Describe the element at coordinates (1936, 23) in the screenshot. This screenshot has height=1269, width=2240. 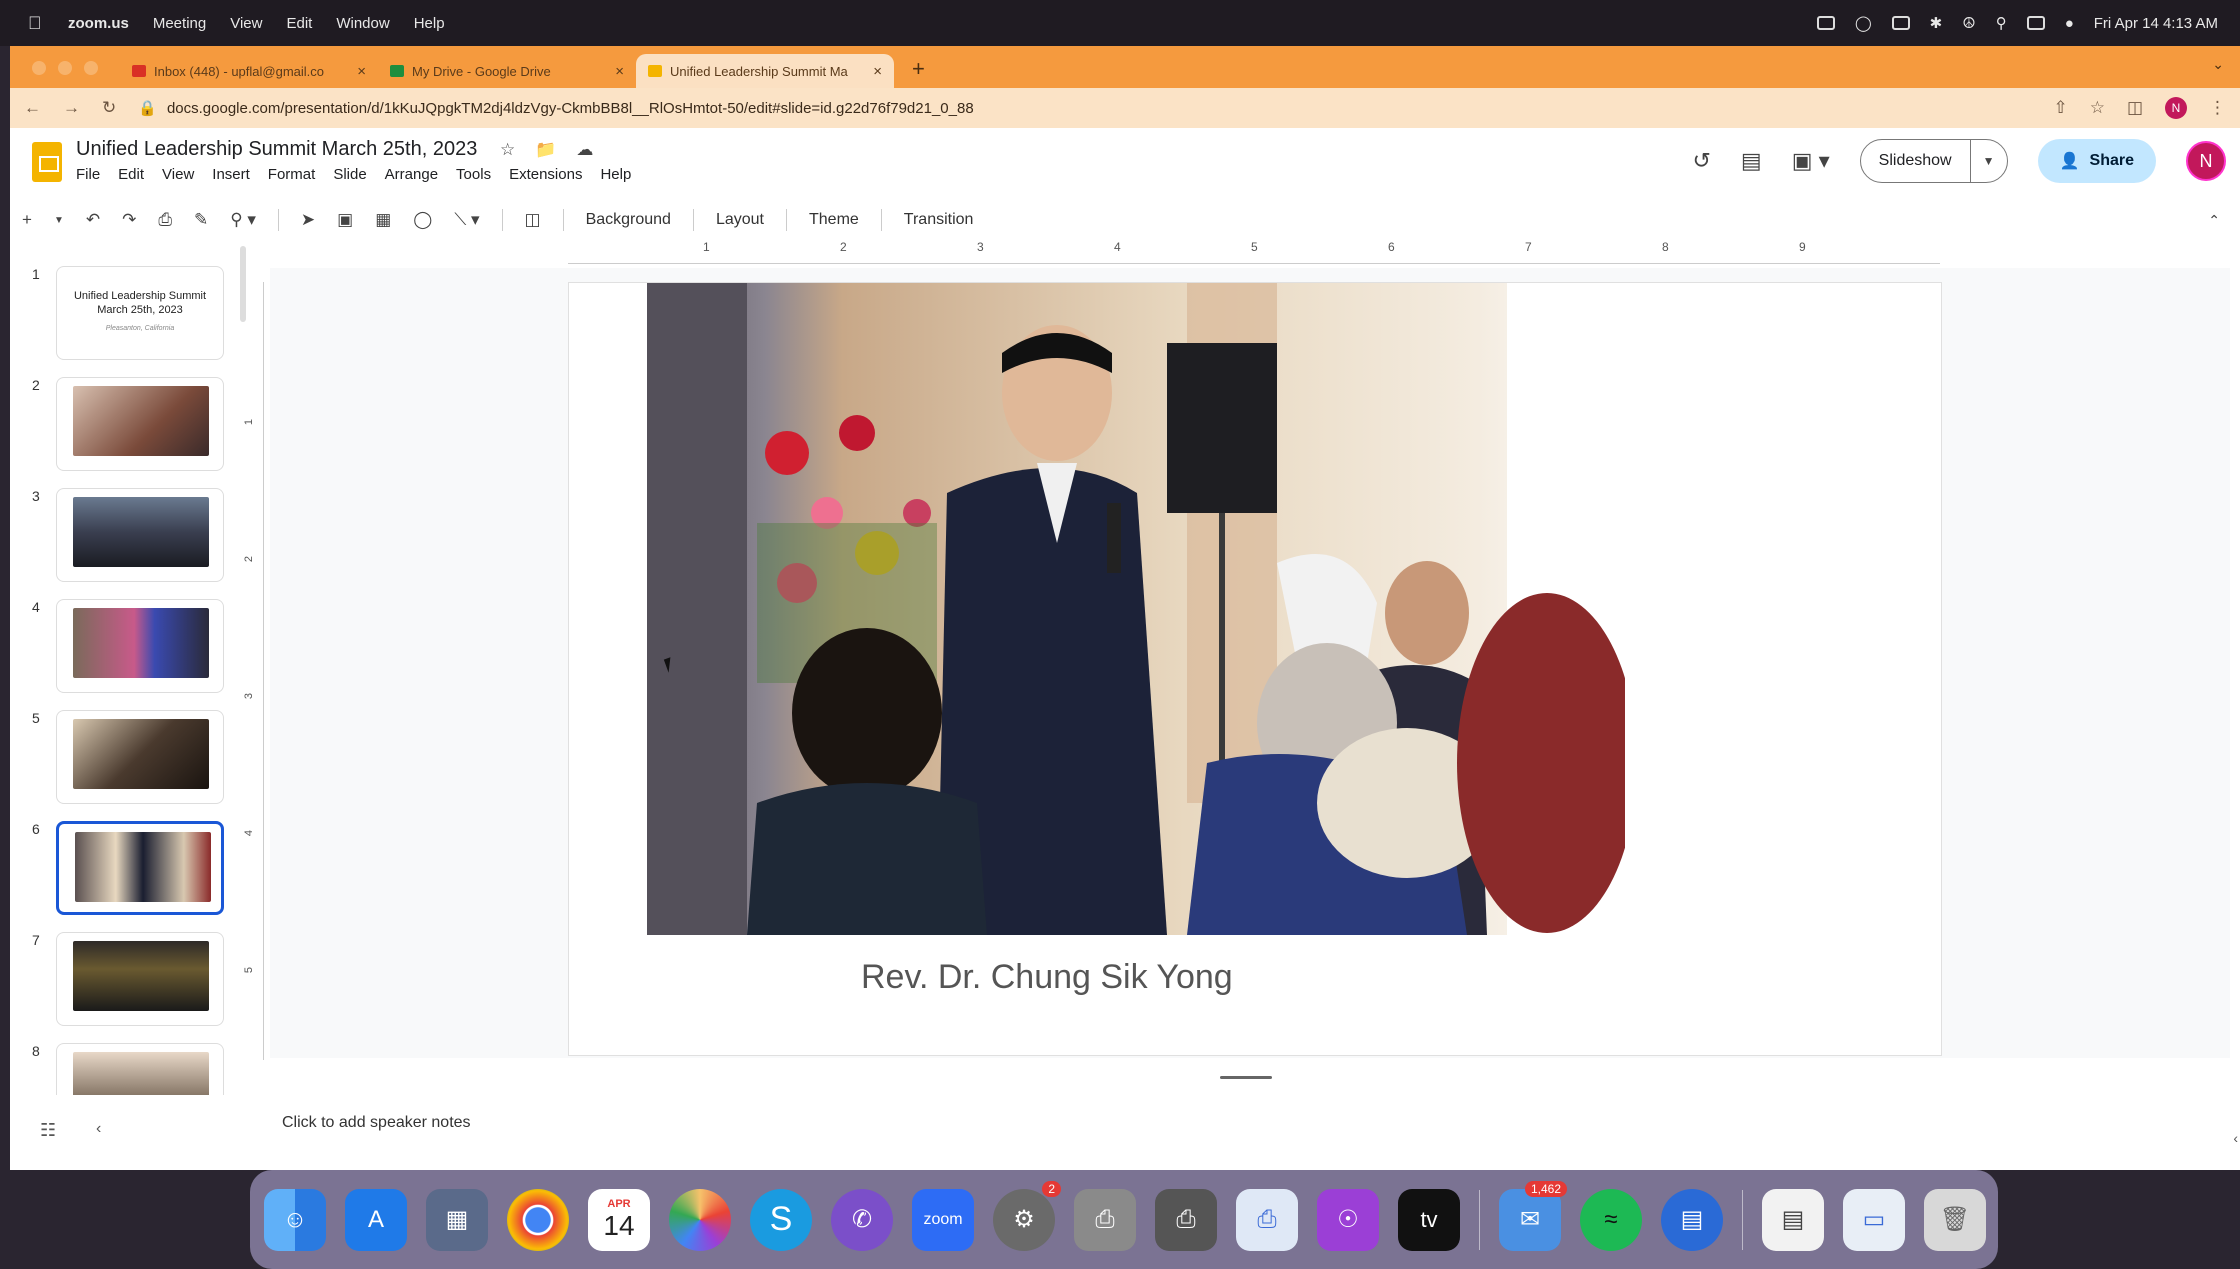
I see `bluetooth-icon: ✱` at that location.